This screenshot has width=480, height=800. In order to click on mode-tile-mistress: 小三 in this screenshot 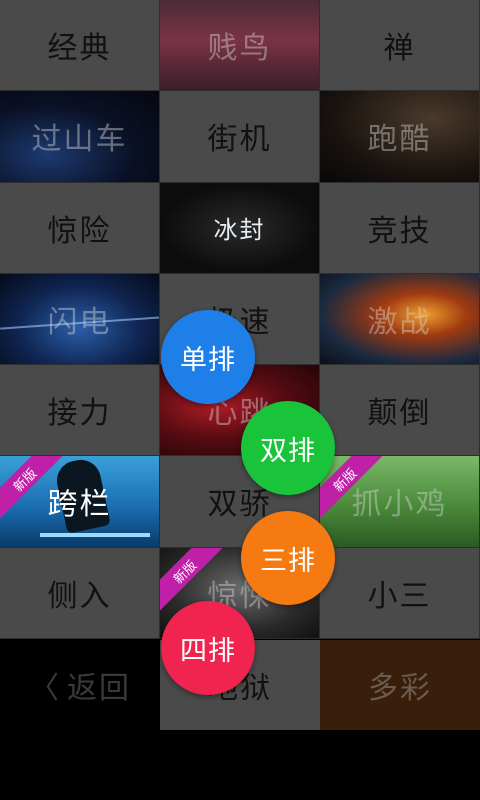, I will do `click(400, 593)`.